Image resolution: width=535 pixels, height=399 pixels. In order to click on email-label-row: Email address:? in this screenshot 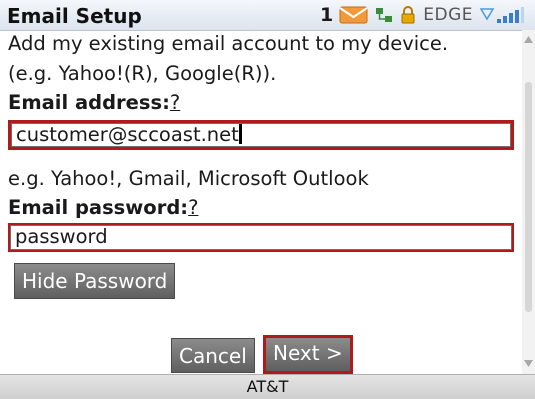, I will do `click(94, 102)`.